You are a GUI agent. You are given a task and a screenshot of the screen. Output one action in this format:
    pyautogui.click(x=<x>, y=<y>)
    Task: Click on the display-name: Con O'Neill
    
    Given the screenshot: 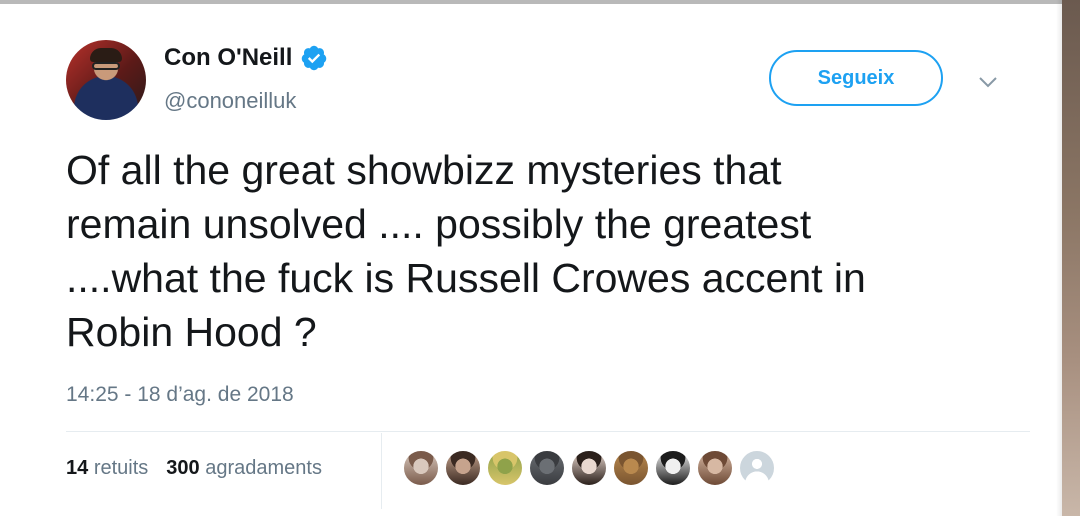 What is the action you would take?
    pyautogui.click(x=228, y=58)
    